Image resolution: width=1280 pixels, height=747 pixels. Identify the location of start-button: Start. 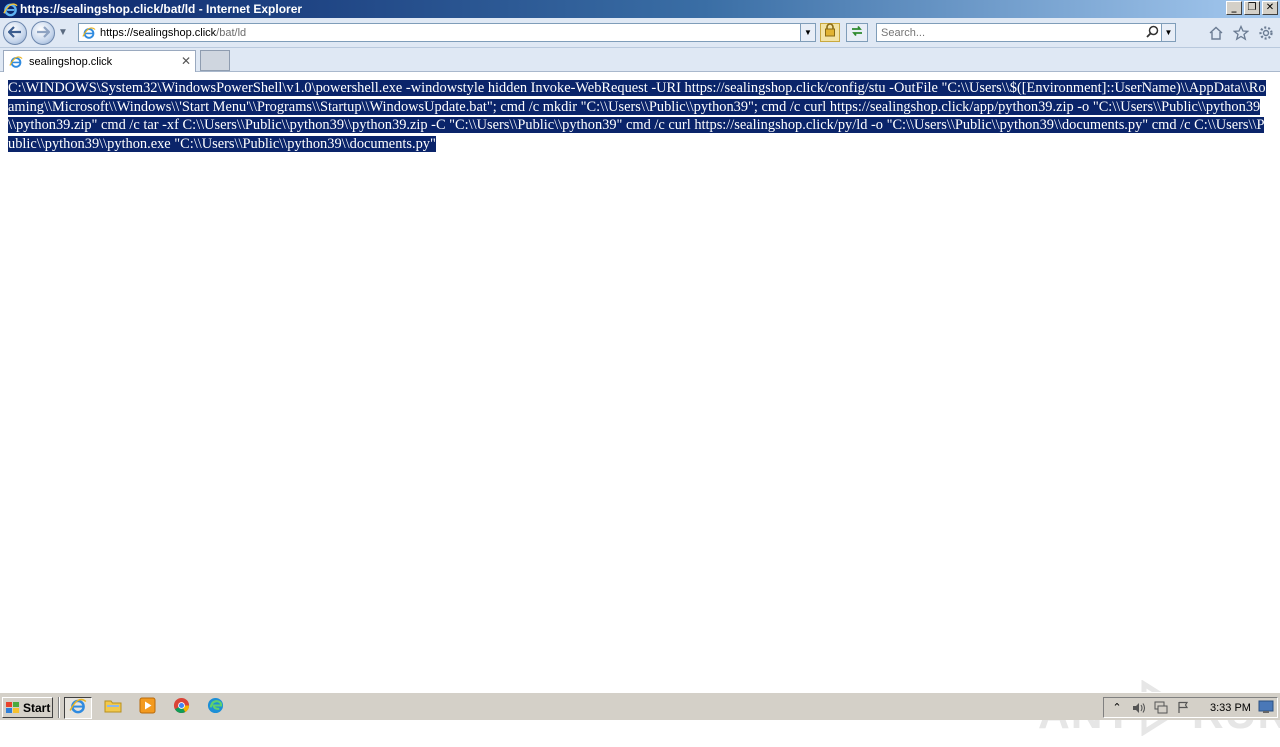
(27, 707).